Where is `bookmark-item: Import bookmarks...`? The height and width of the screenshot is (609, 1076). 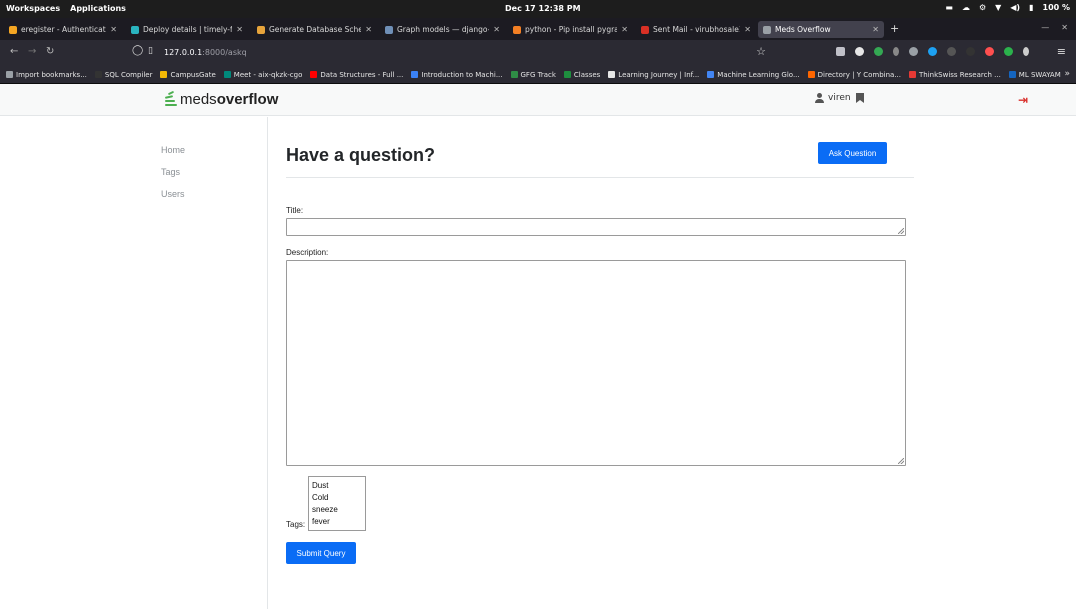 bookmark-item: Import bookmarks... is located at coordinates (46, 75).